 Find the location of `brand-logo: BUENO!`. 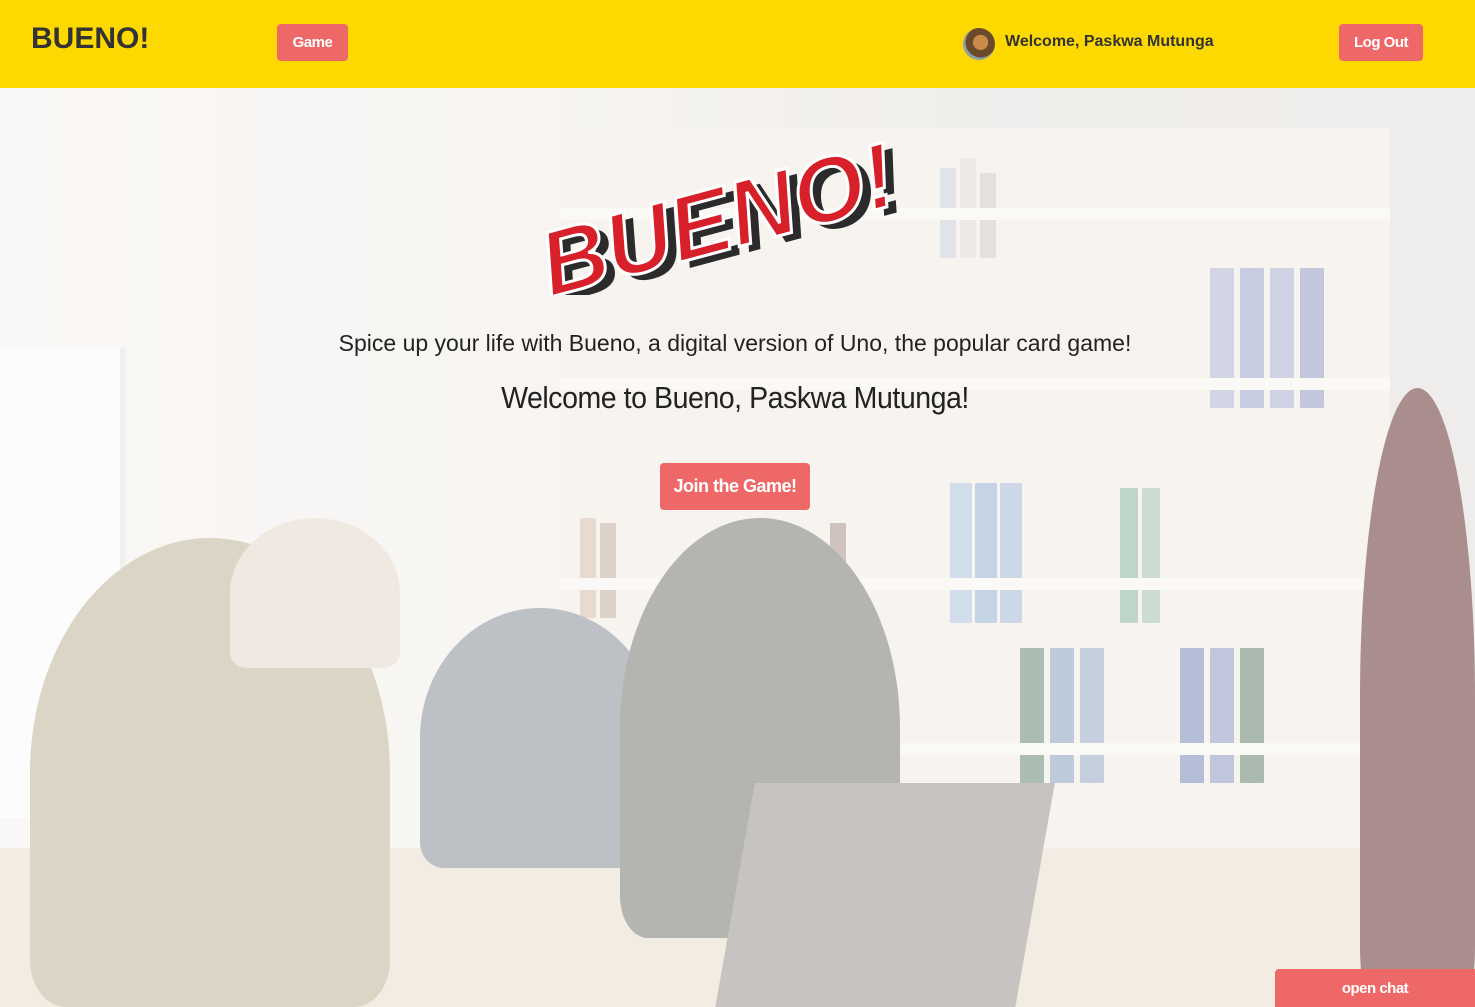

brand-logo: BUENO! is located at coordinates (90, 39).